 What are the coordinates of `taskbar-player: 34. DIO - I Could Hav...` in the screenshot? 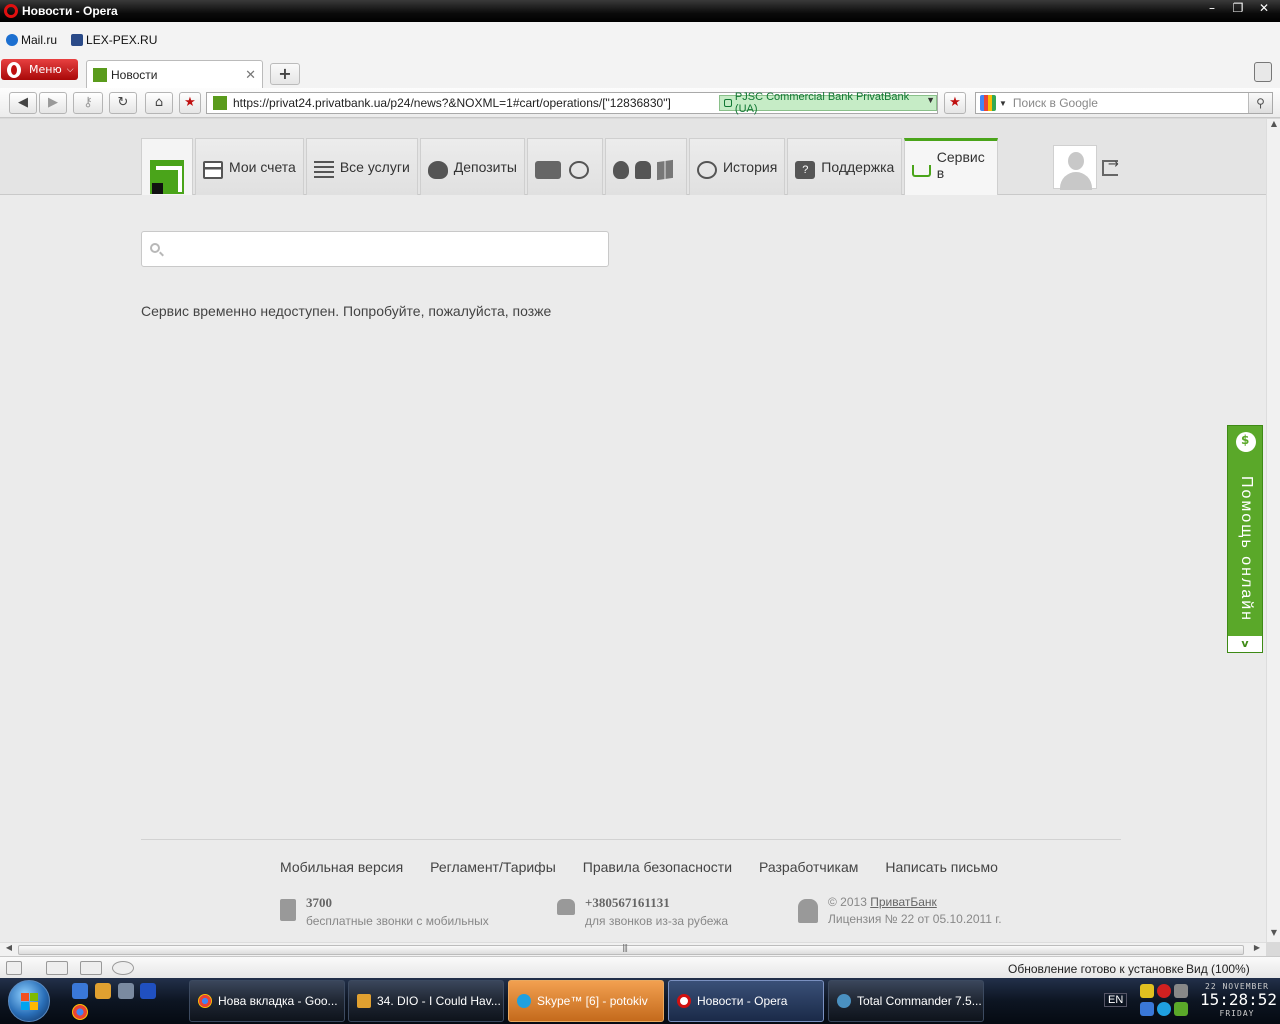 It's located at (426, 1001).